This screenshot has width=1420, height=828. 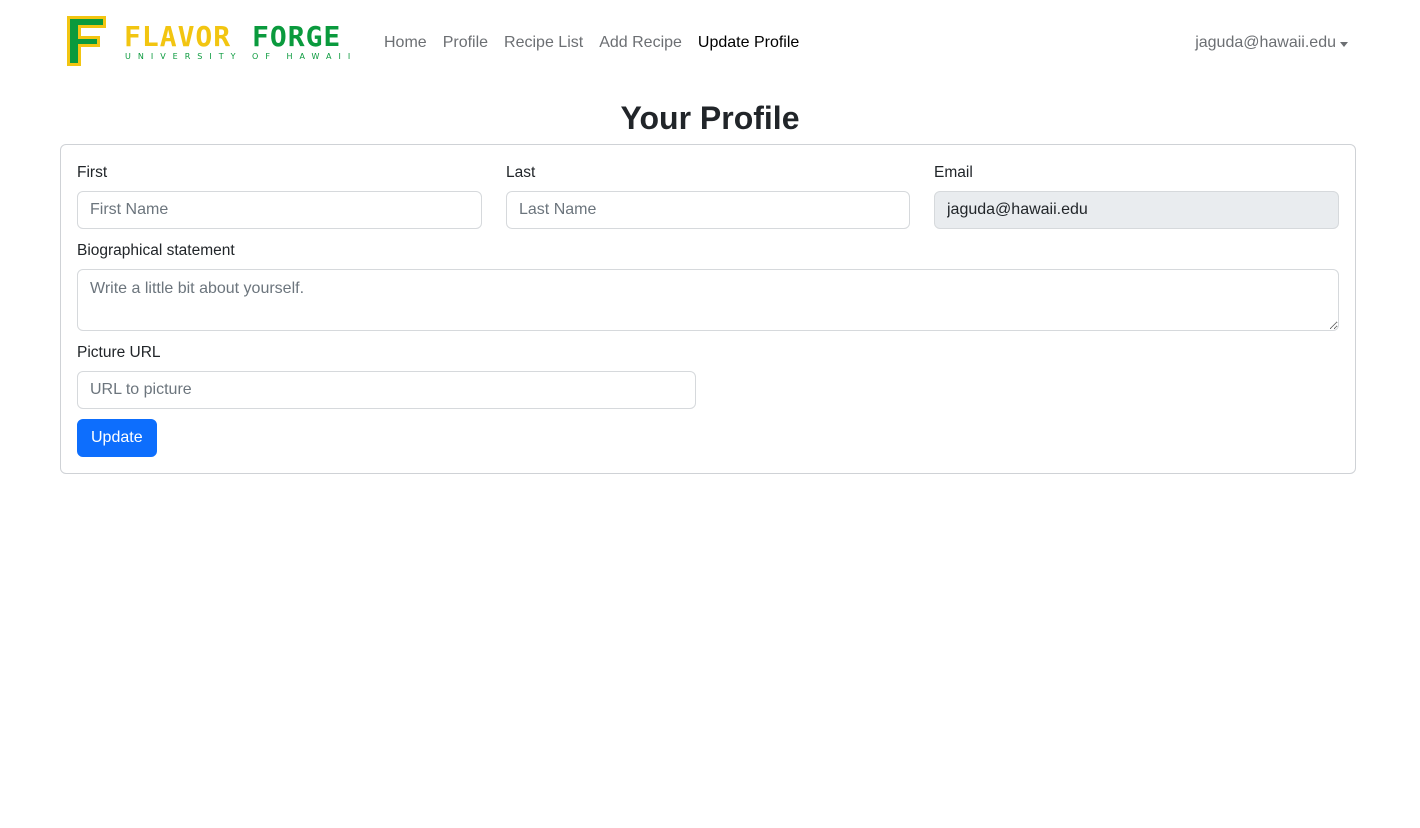 What do you see at coordinates (92, 172) in the screenshot?
I see `first-name-label: First` at bounding box center [92, 172].